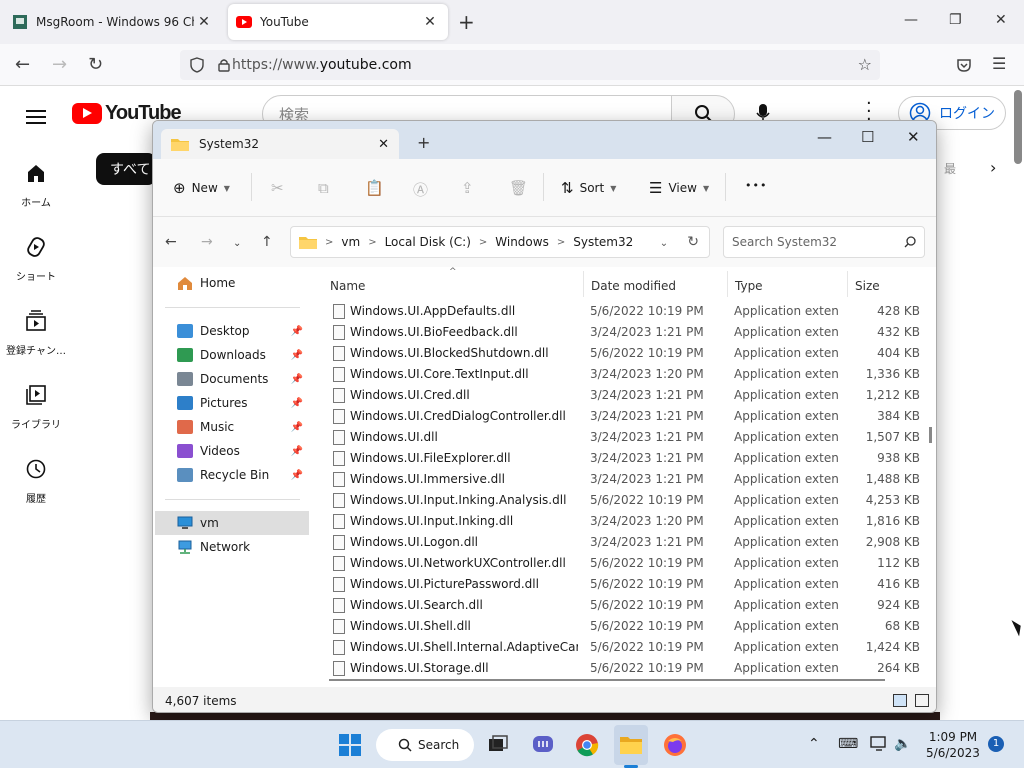 This screenshot has width=1024, height=768. What do you see at coordinates (467, 188) in the screenshot?
I see `share-icon: ⇪` at bounding box center [467, 188].